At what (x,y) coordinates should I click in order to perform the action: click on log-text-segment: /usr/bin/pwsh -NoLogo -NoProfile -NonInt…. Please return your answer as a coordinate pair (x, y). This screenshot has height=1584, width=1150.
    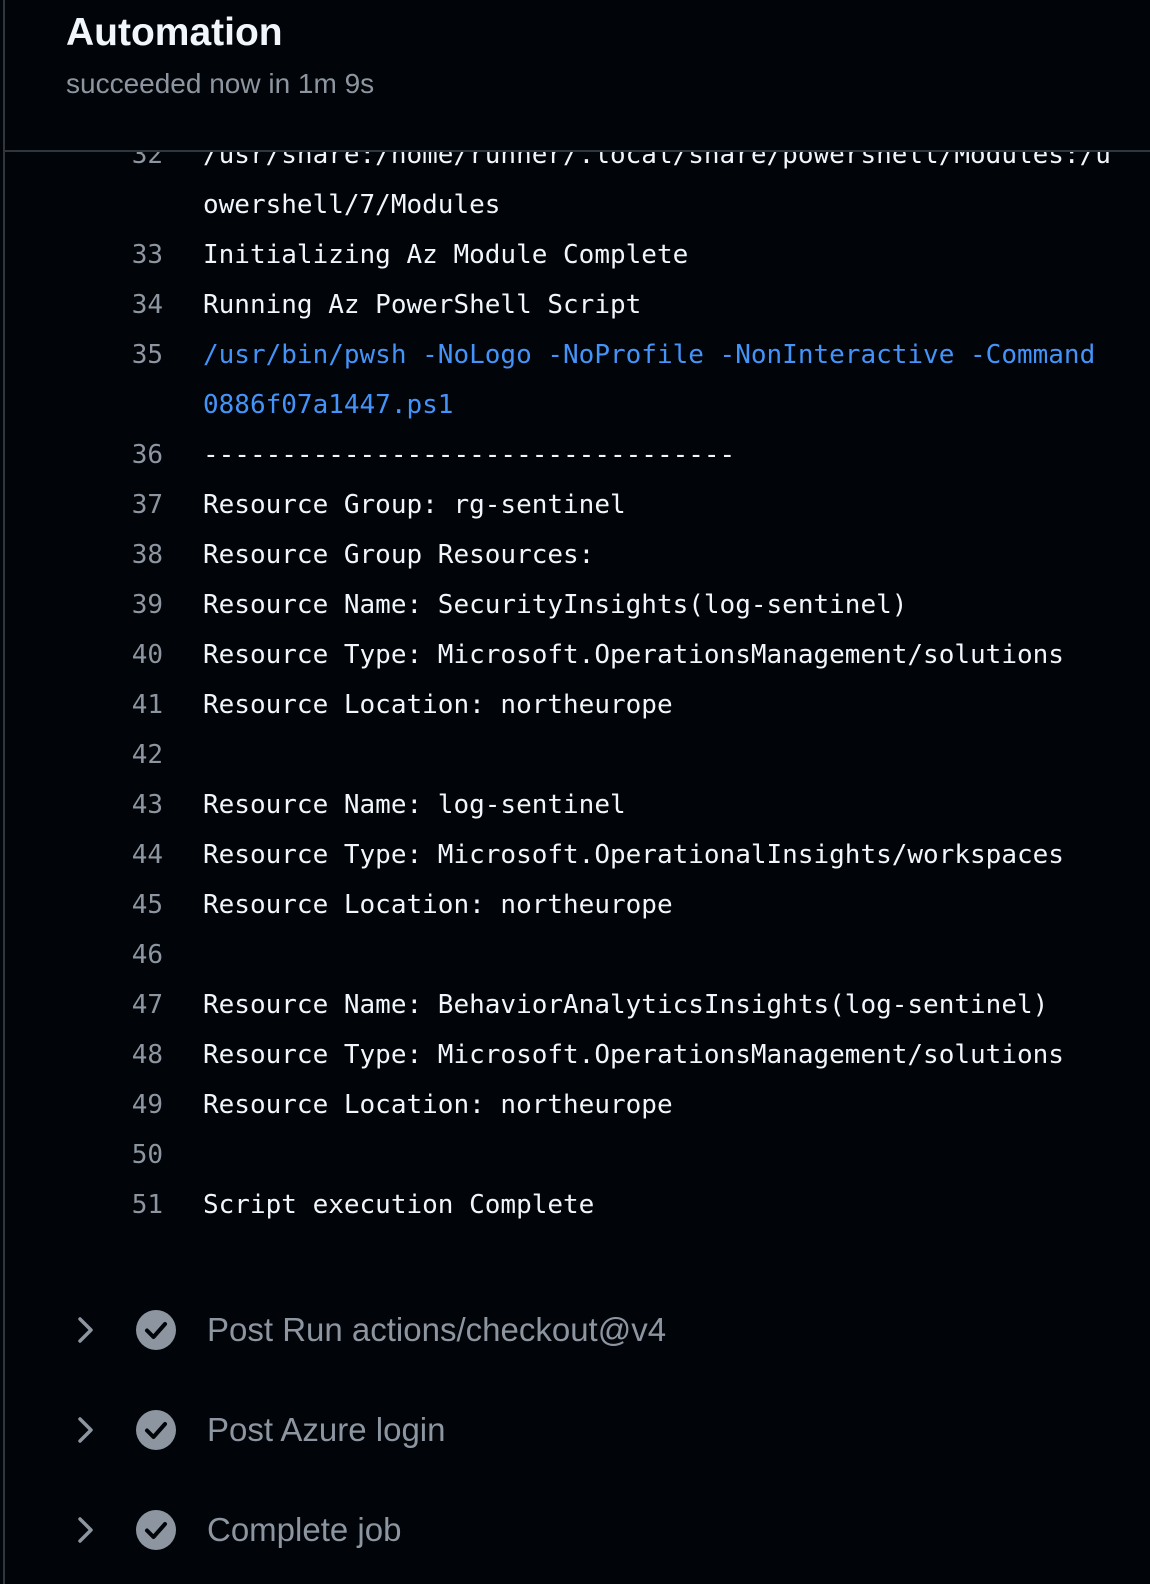
    Looking at the image, I should click on (649, 355).